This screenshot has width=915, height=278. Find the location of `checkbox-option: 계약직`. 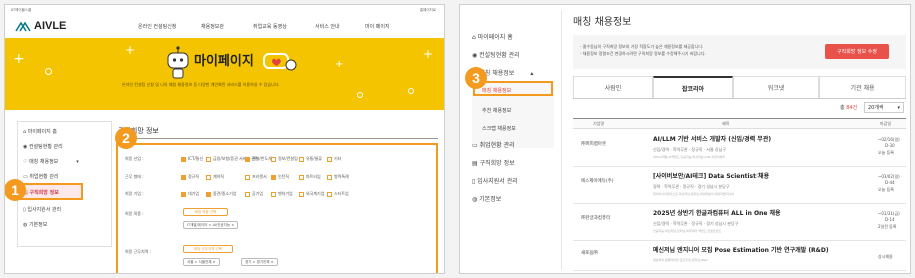

checkbox-option: 계약직 is located at coordinates (215, 177).